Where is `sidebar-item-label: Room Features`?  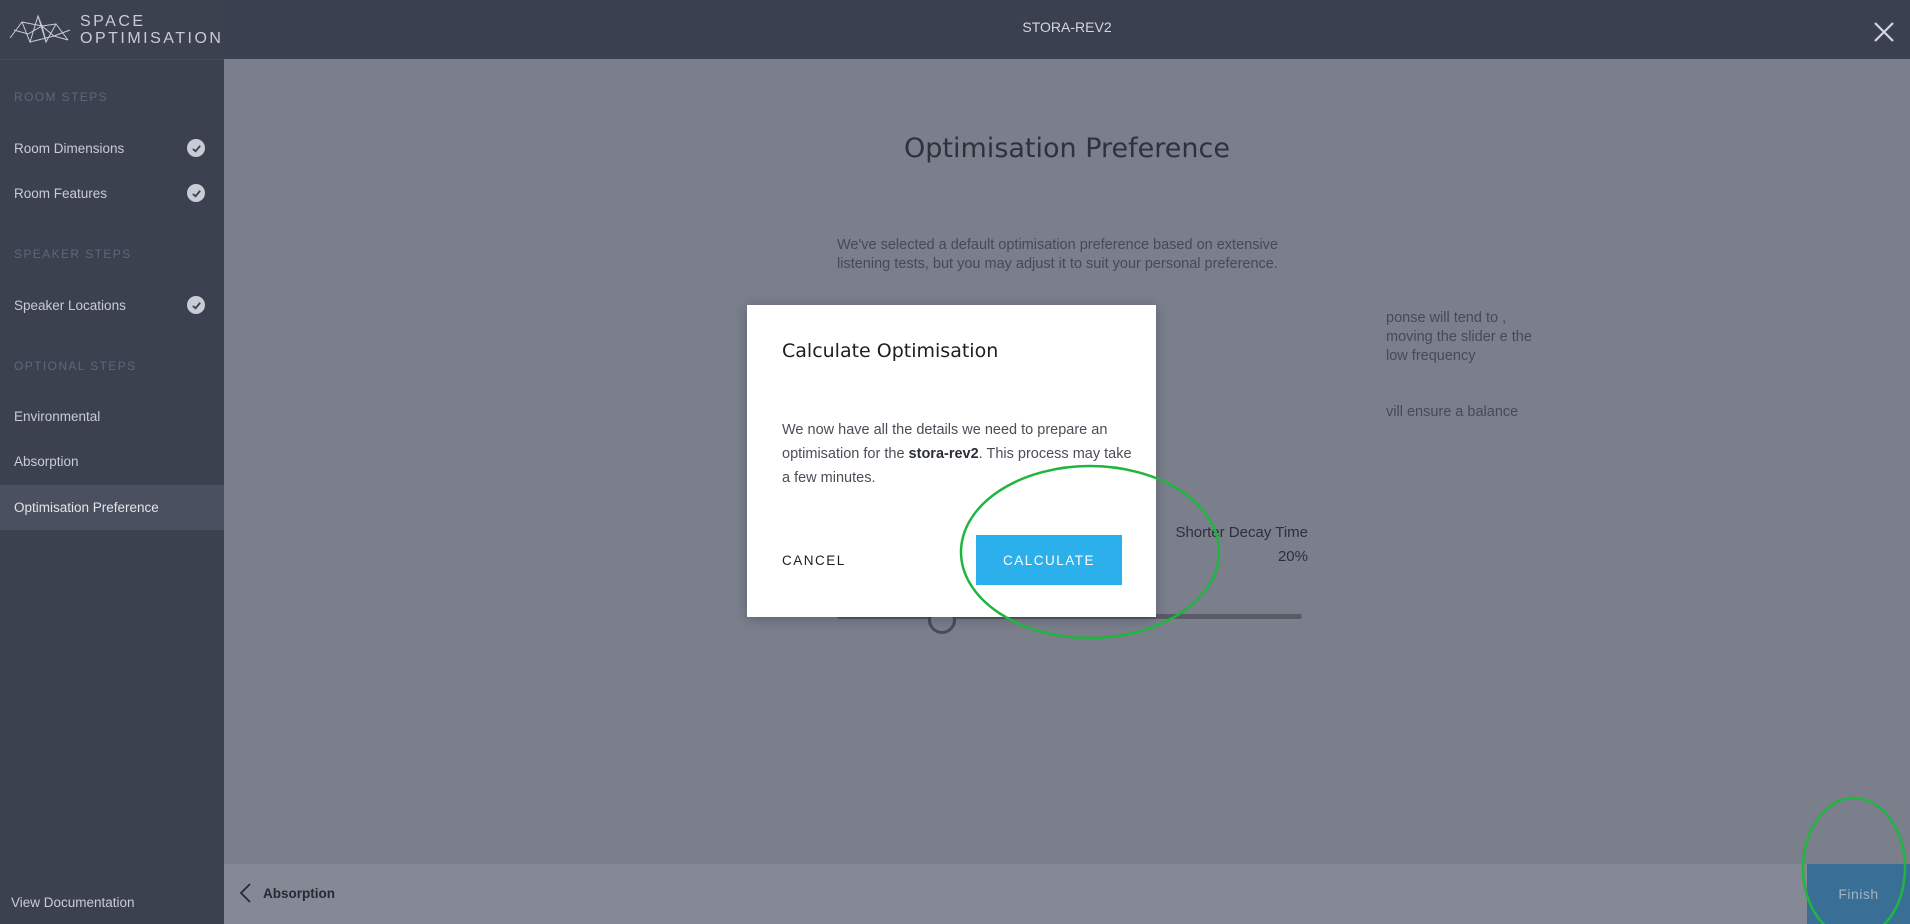
sidebar-item-label: Room Features is located at coordinates (61, 193).